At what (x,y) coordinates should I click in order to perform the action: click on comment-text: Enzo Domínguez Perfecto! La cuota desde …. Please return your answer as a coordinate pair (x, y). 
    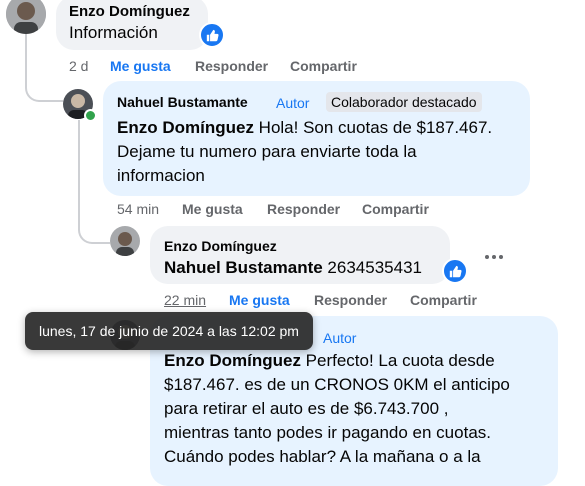
    Looking at the image, I should click on (337, 408).